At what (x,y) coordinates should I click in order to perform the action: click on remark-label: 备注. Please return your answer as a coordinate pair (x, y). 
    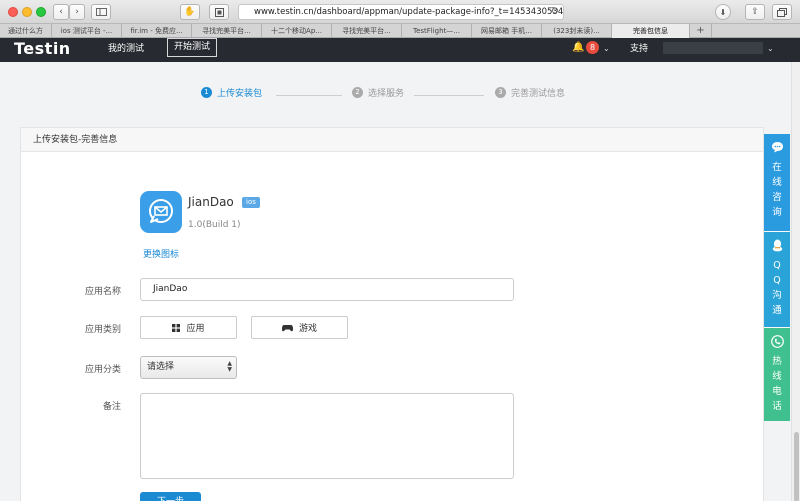
    Looking at the image, I should click on (111, 407).